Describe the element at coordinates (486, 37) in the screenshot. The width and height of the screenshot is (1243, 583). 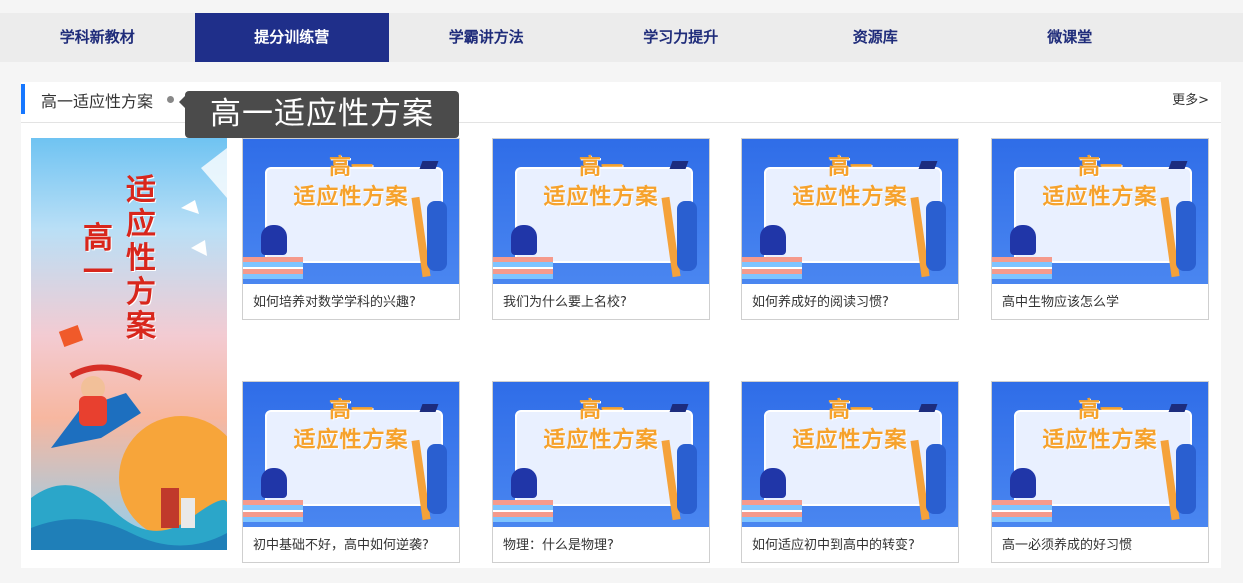
I see `nav-tab-top-student-methods: 学霸讲方法` at that location.